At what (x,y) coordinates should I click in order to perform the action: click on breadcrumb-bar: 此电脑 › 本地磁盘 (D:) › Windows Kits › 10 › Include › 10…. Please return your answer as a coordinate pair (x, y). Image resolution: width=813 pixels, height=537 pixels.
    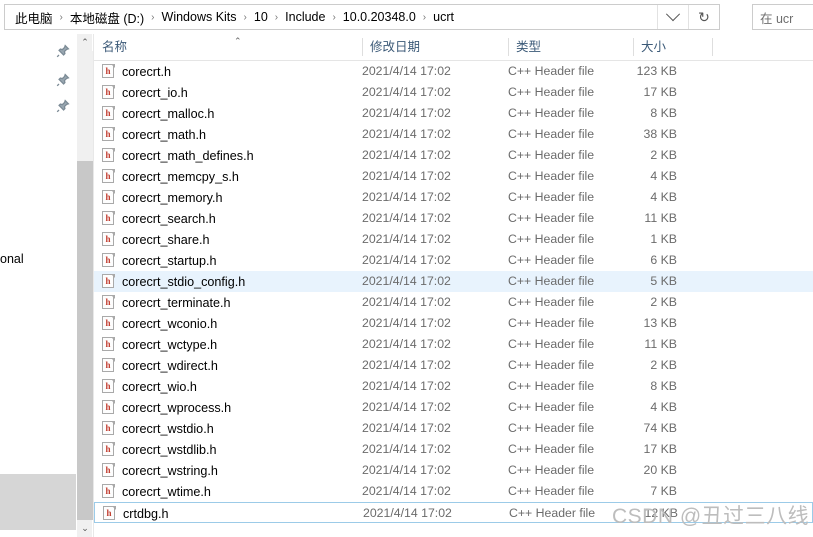
    Looking at the image, I should click on (362, 17).